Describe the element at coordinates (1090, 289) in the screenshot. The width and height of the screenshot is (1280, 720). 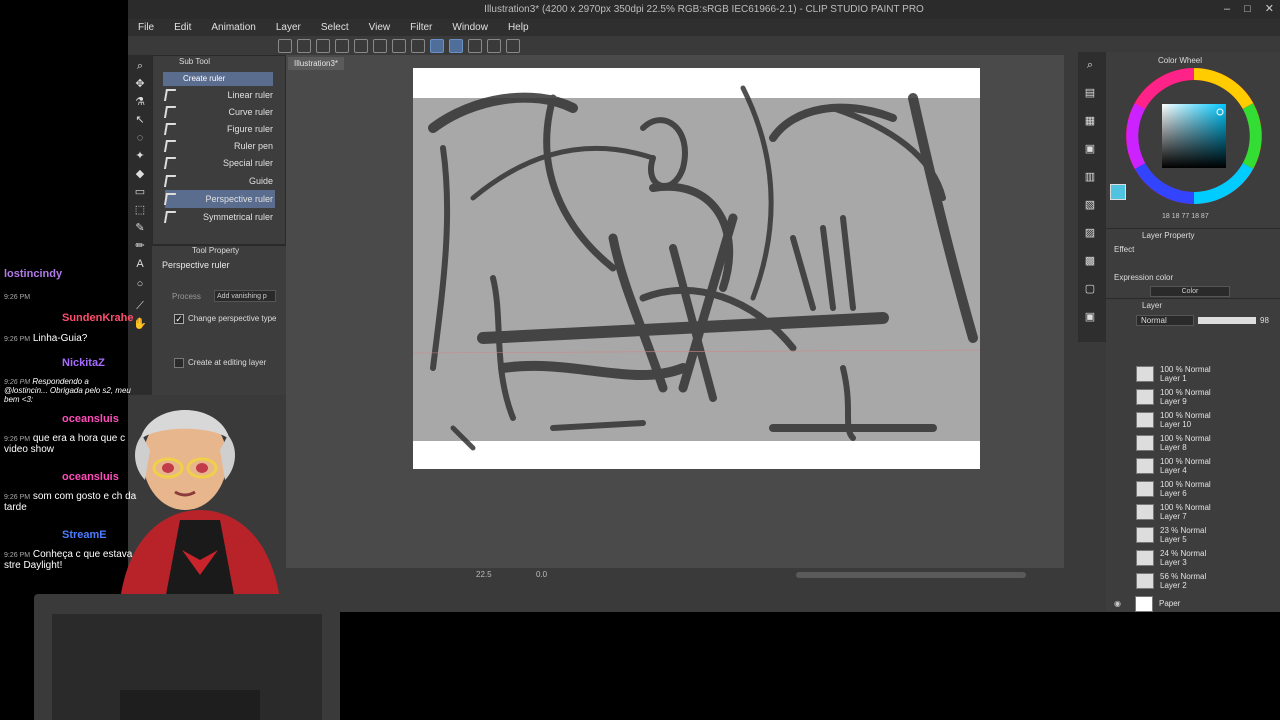
I see `quick-access-icon: ▢` at that location.